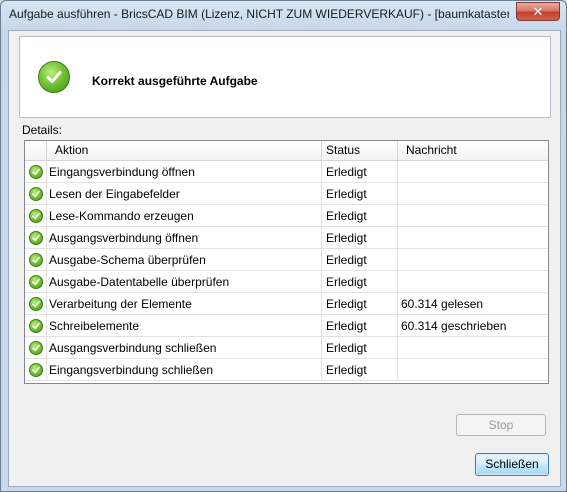 The image size is (567, 492). I want to click on row-action: Verarbeitung der Elemente, so click(184, 304).